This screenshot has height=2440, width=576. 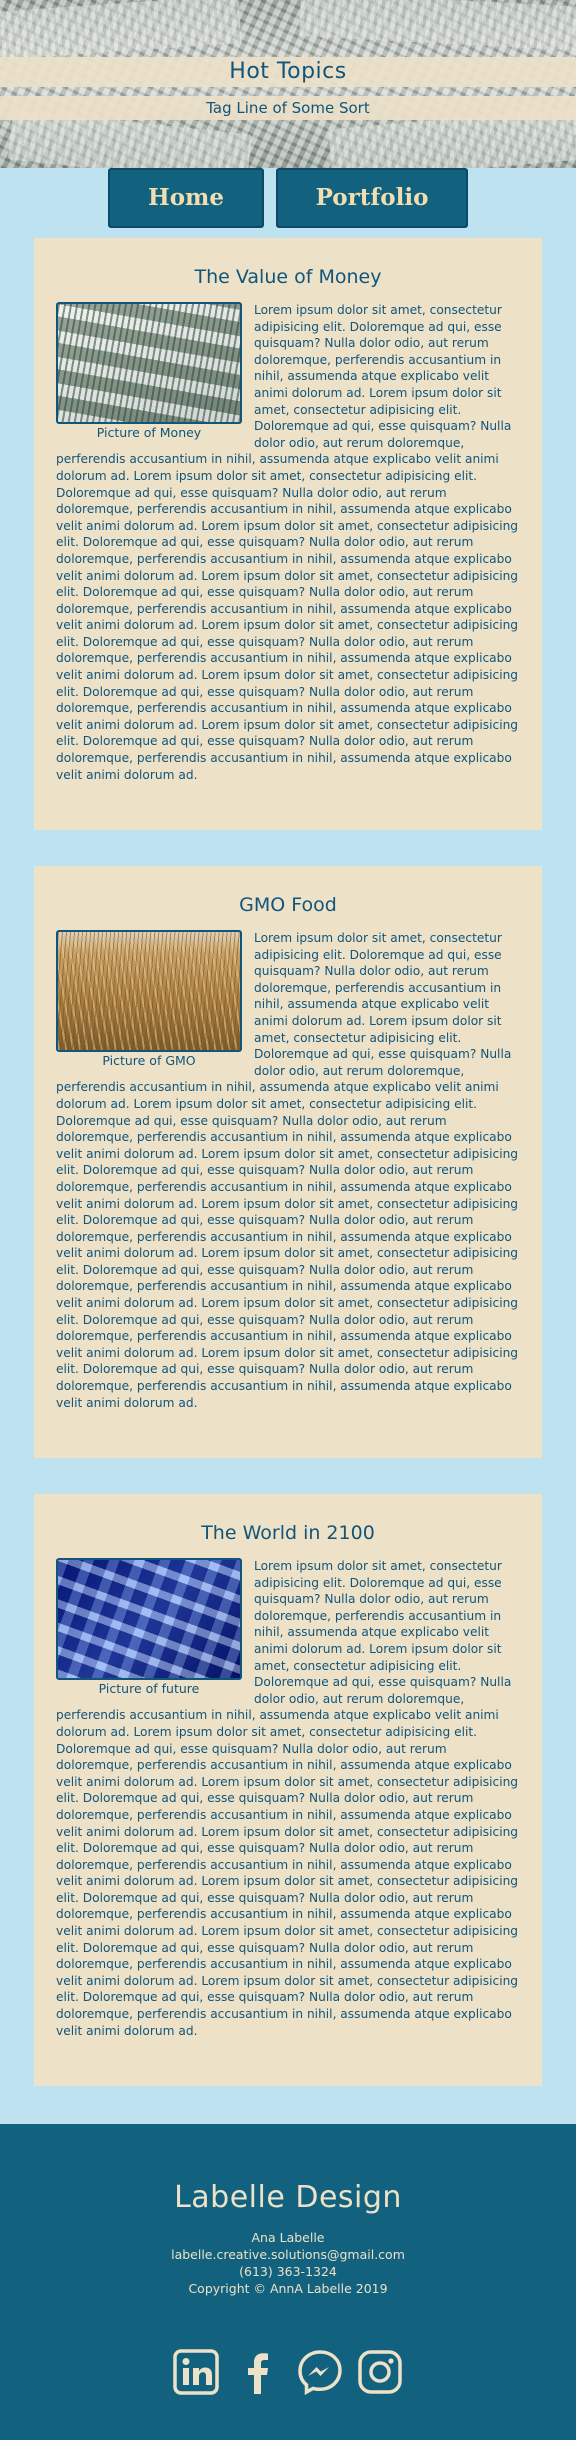 What do you see at coordinates (288, 2374) in the screenshot?
I see `social-links` at bounding box center [288, 2374].